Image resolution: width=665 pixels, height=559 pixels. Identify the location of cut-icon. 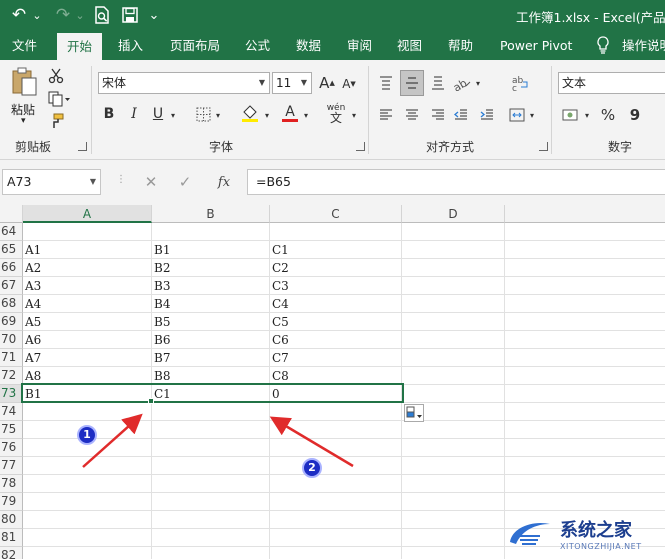
(56, 76).